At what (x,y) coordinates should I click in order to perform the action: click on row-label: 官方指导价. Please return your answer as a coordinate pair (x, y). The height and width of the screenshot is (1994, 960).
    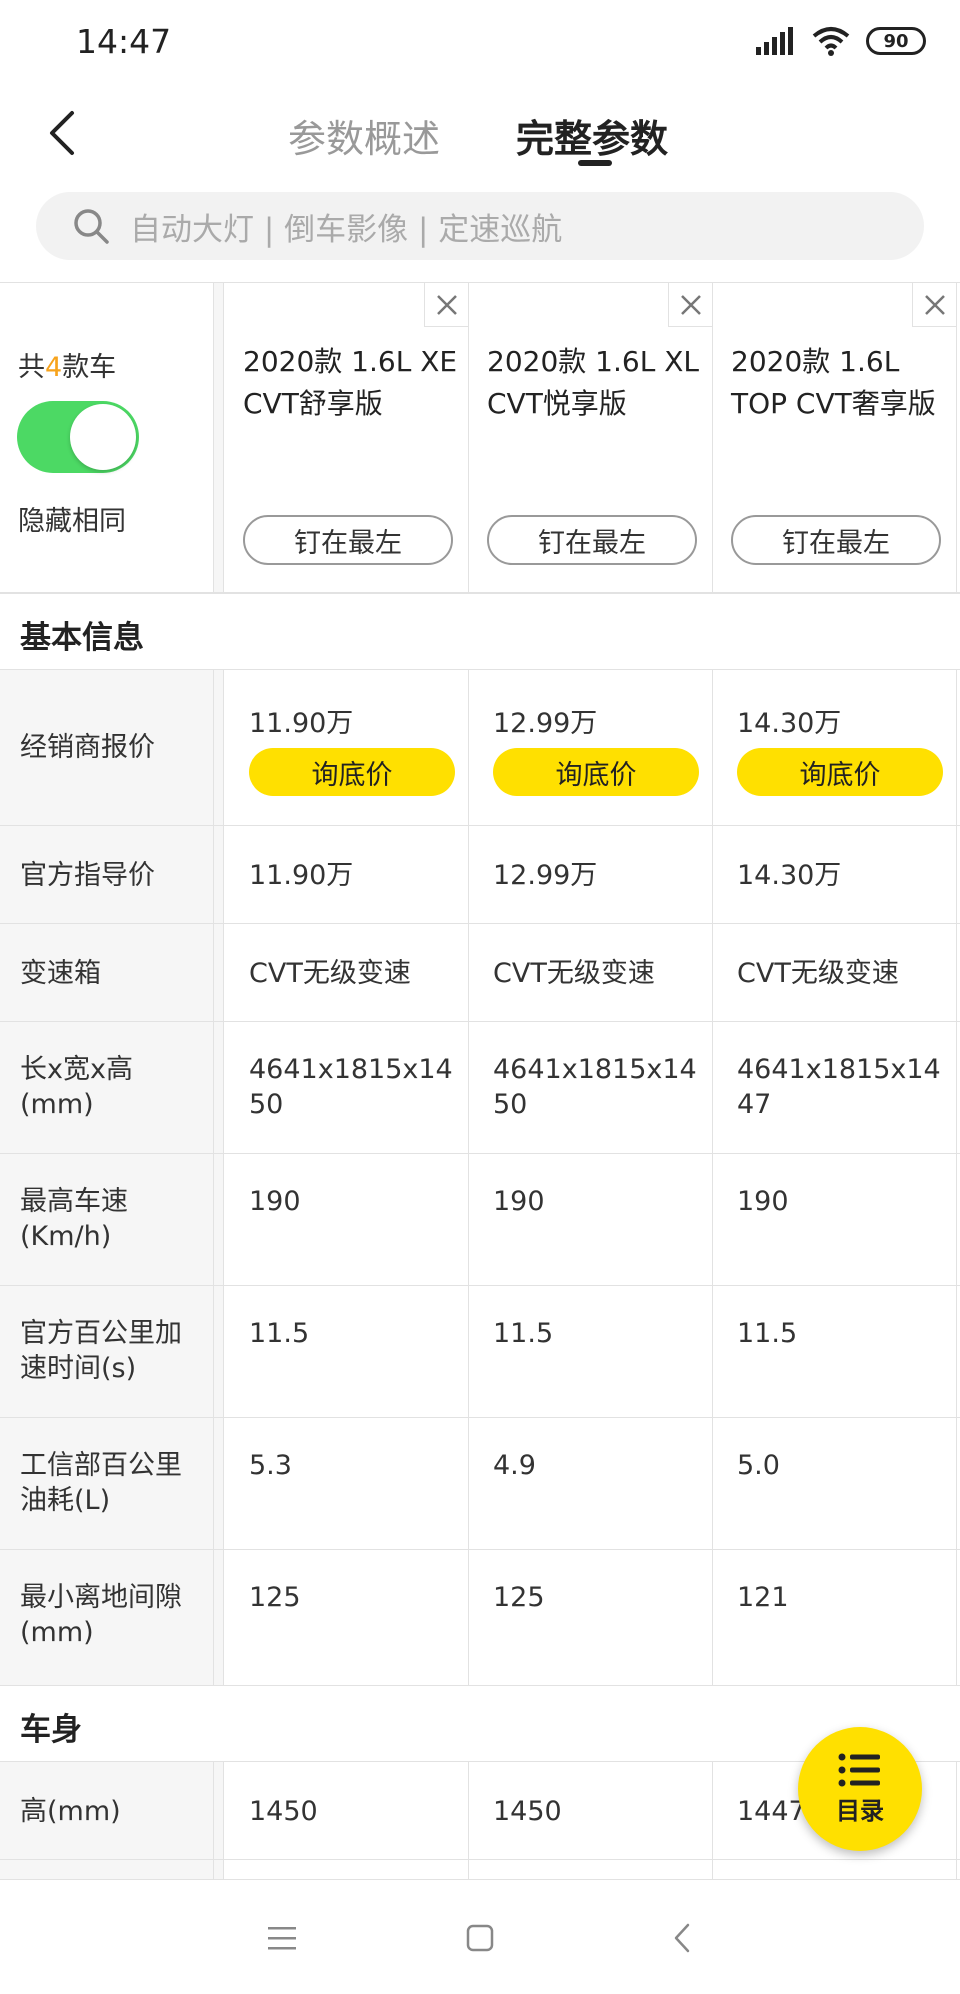
    Looking at the image, I should click on (87, 875).